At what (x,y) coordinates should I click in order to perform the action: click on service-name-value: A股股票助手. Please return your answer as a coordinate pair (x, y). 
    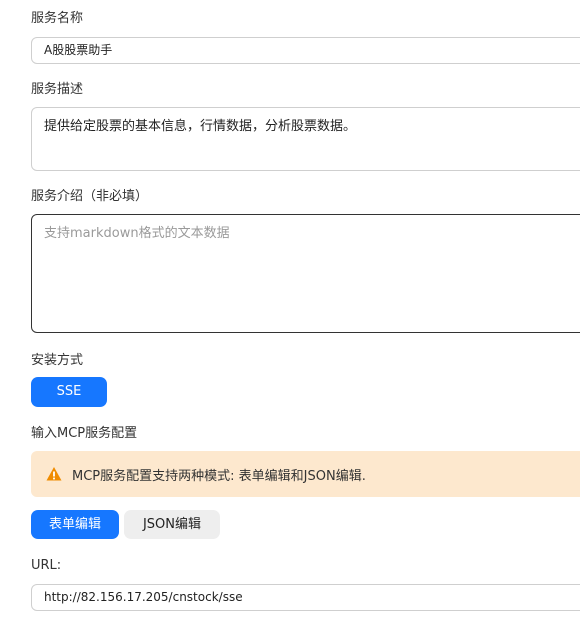
    Looking at the image, I should click on (78, 50).